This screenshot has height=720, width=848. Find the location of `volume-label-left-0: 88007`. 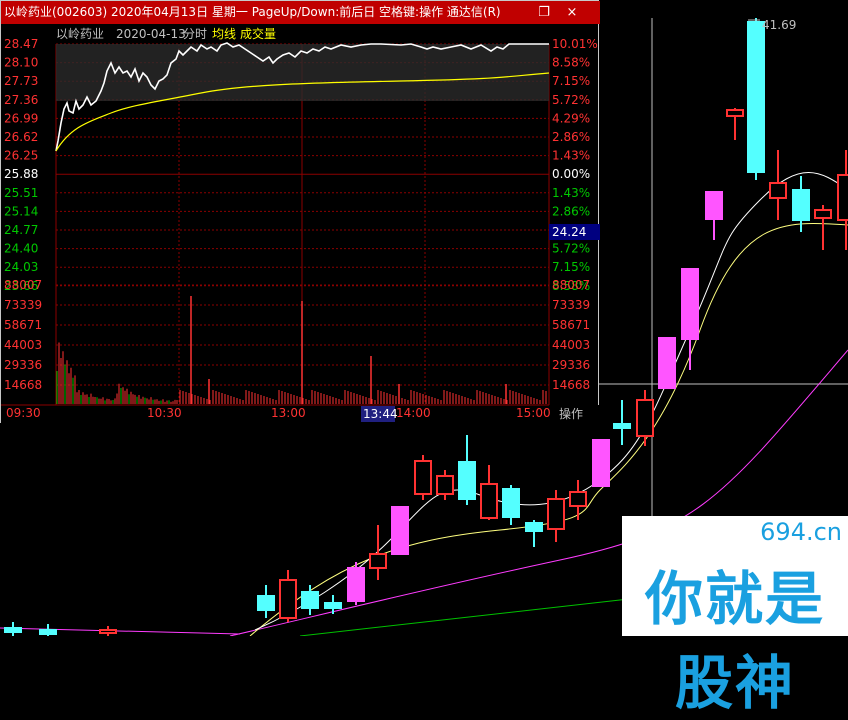

volume-label-left-0: 88007 is located at coordinates (23, 285).